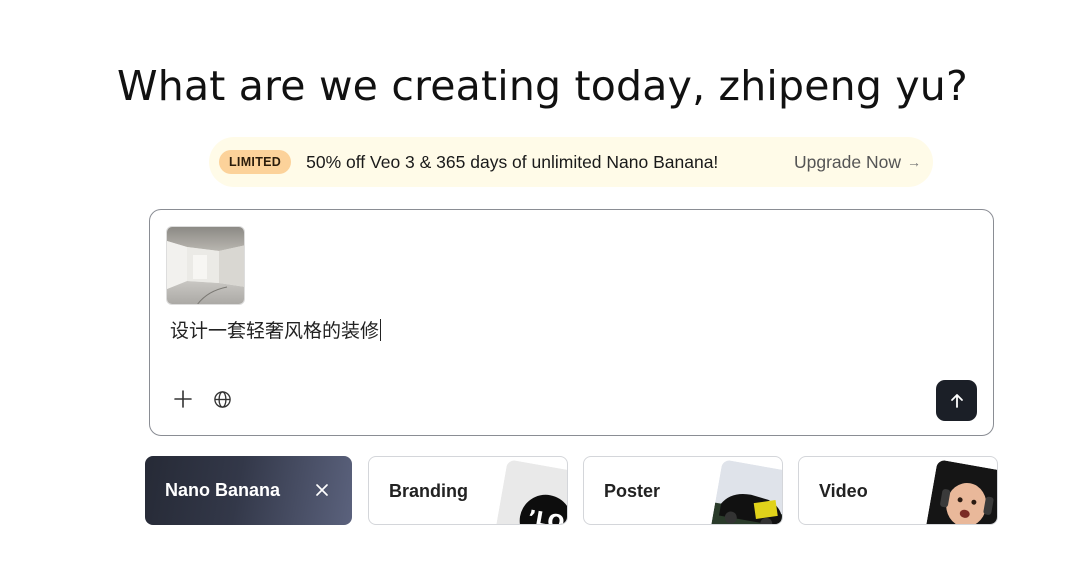  What do you see at coordinates (205, 265) in the screenshot?
I see `attached-image-thumbnail` at bounding box center [205, 265].